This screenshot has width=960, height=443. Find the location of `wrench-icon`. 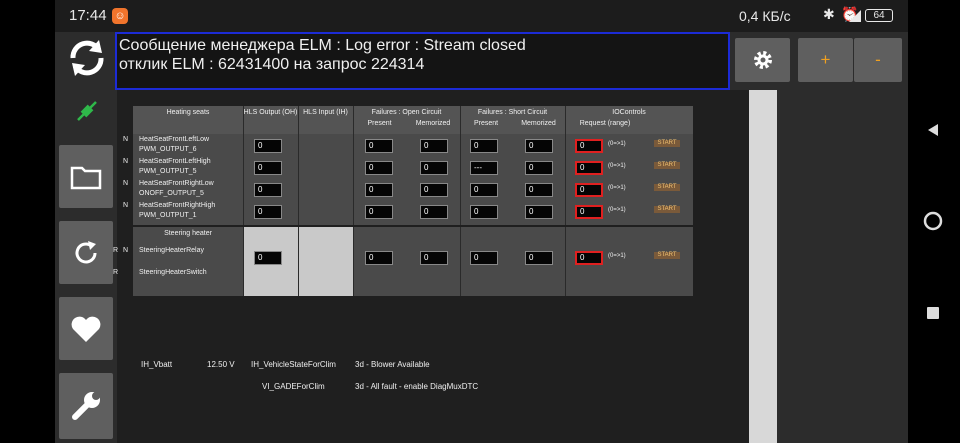

wrench-icon is located at coordinates (86, 406).